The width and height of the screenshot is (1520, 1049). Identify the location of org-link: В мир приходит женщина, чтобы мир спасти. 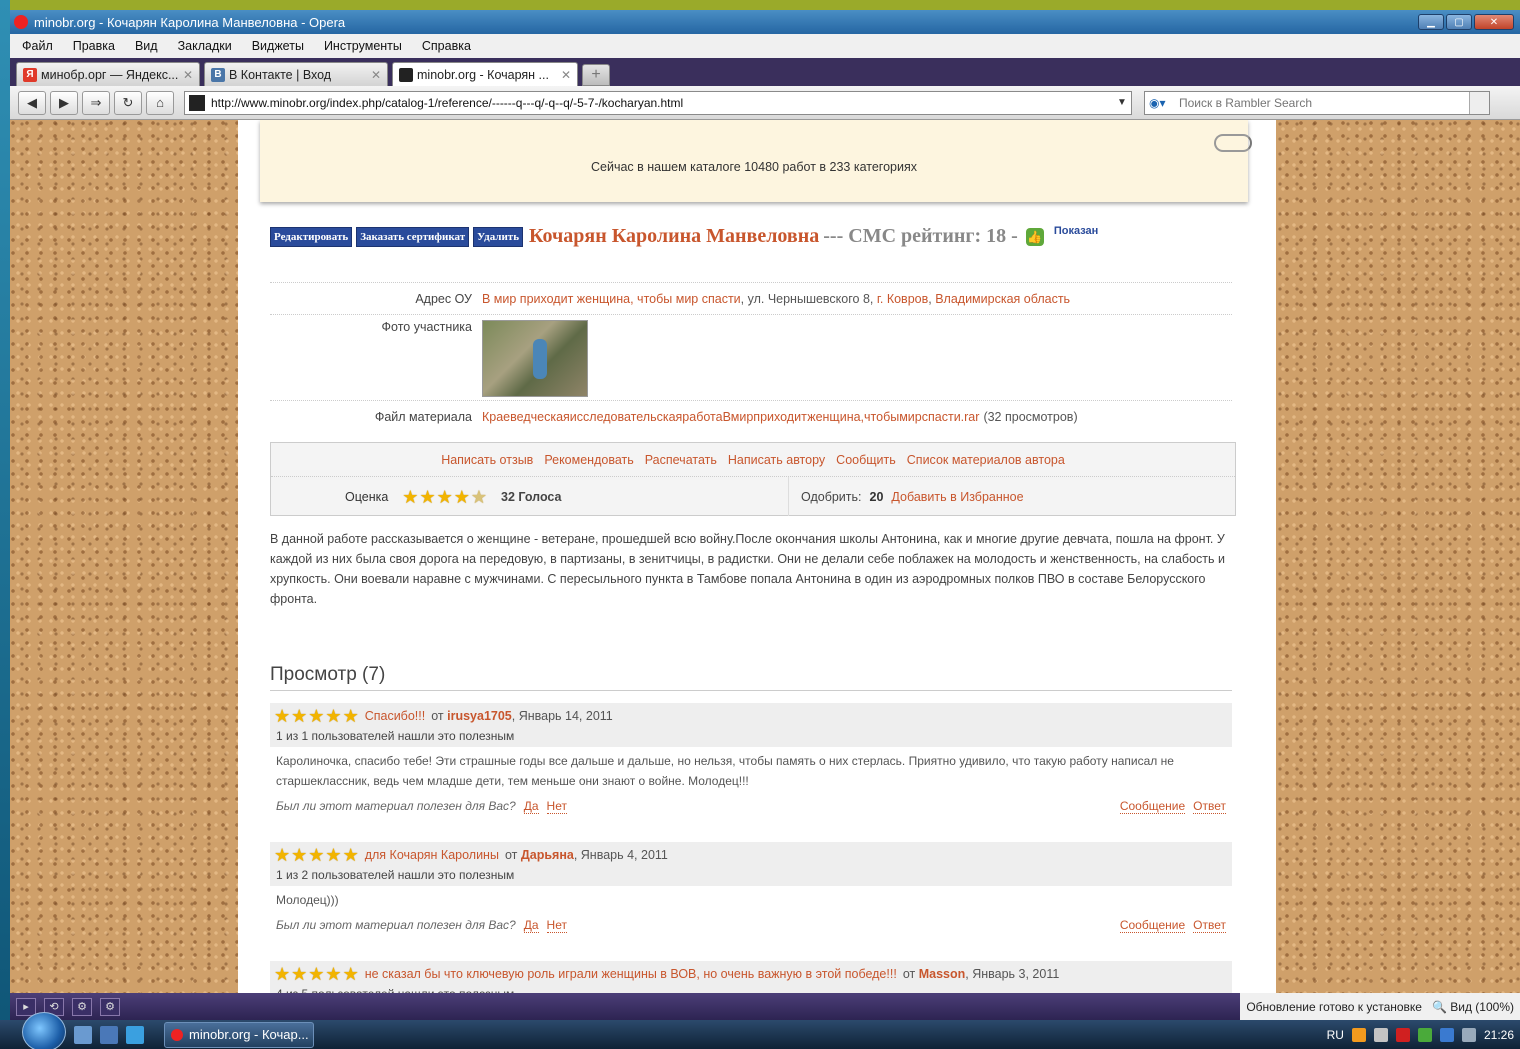
(611, 299).